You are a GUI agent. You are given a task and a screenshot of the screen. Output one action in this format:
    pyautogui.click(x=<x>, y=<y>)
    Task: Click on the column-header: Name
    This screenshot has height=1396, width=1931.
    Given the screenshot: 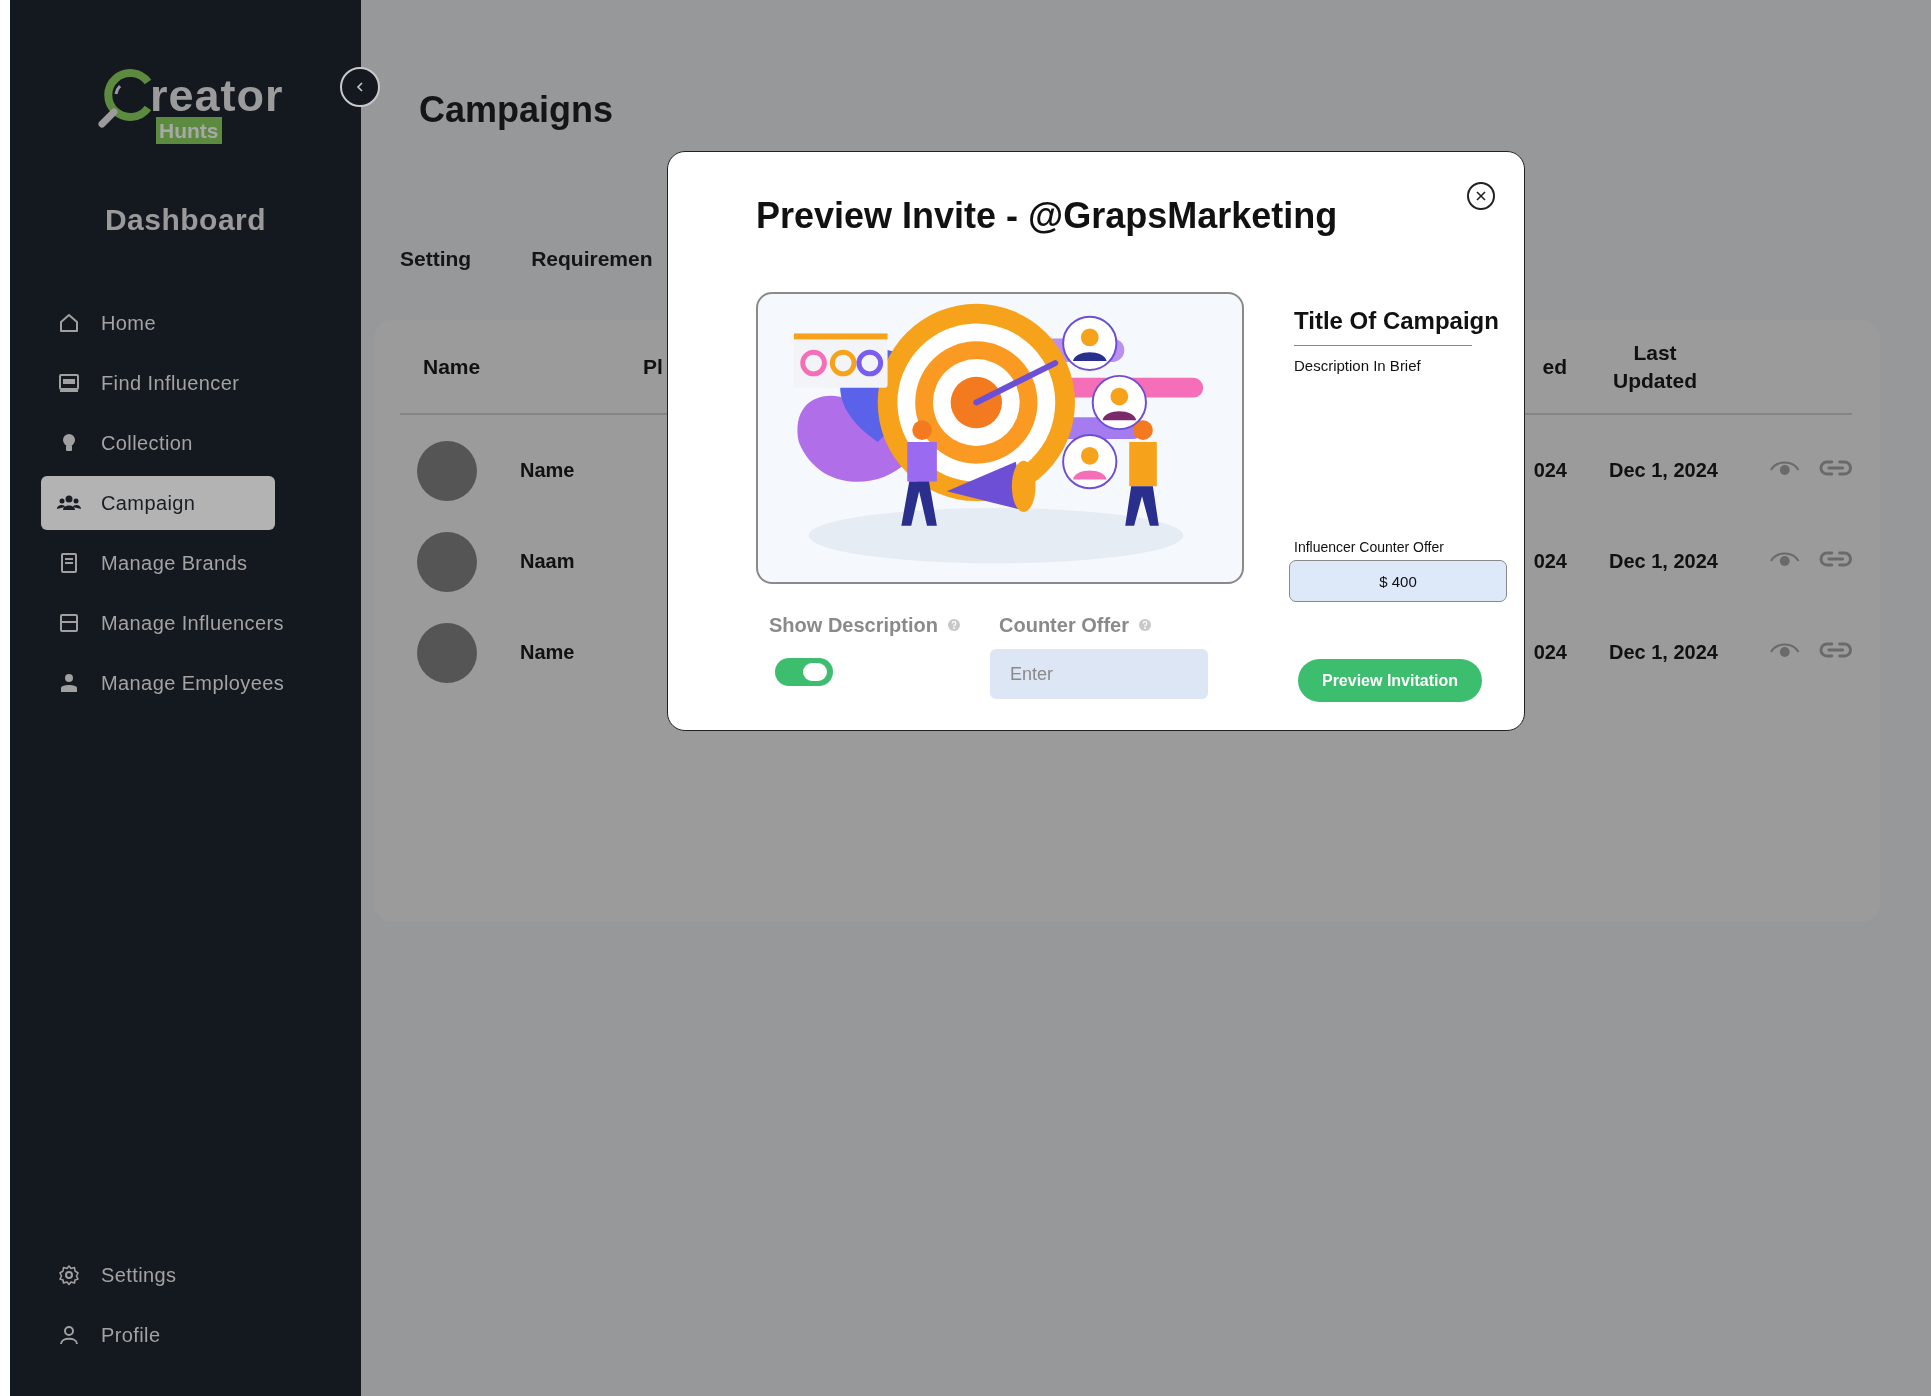 What is the action you would take?
    pyautogui.click(x=452, y=366)
    